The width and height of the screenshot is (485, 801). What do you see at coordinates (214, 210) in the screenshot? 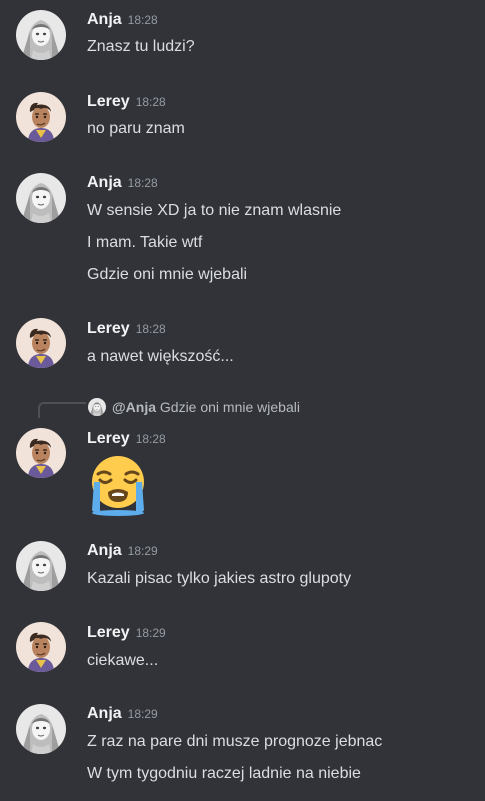
I see `message-text: W sensie XD ja to nie znam wlasnie` at bounding box center [214, 210].